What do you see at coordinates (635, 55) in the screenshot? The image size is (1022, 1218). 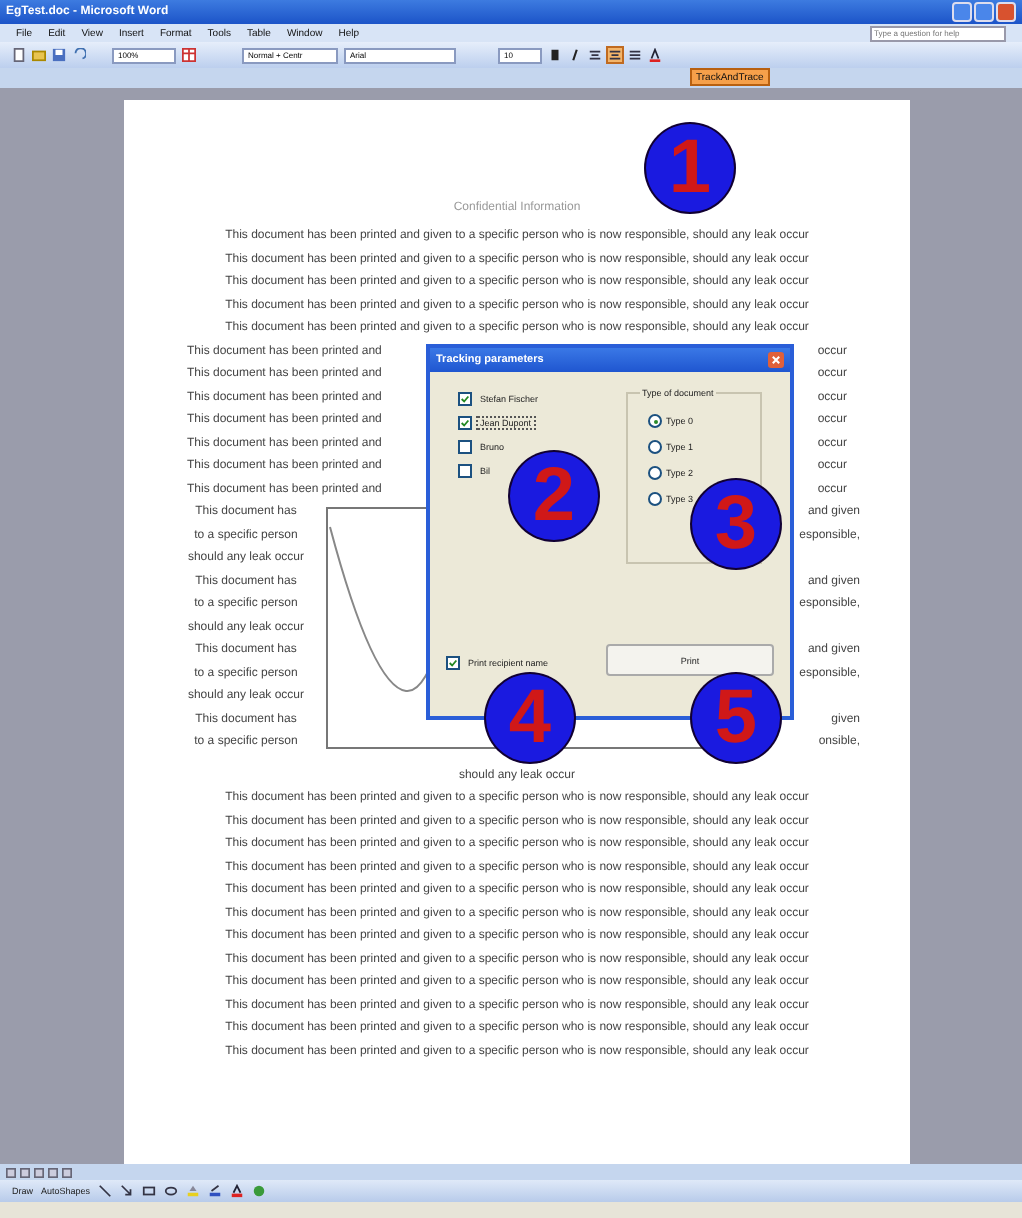 I see `list-icon` at bounding box center [635, 55].